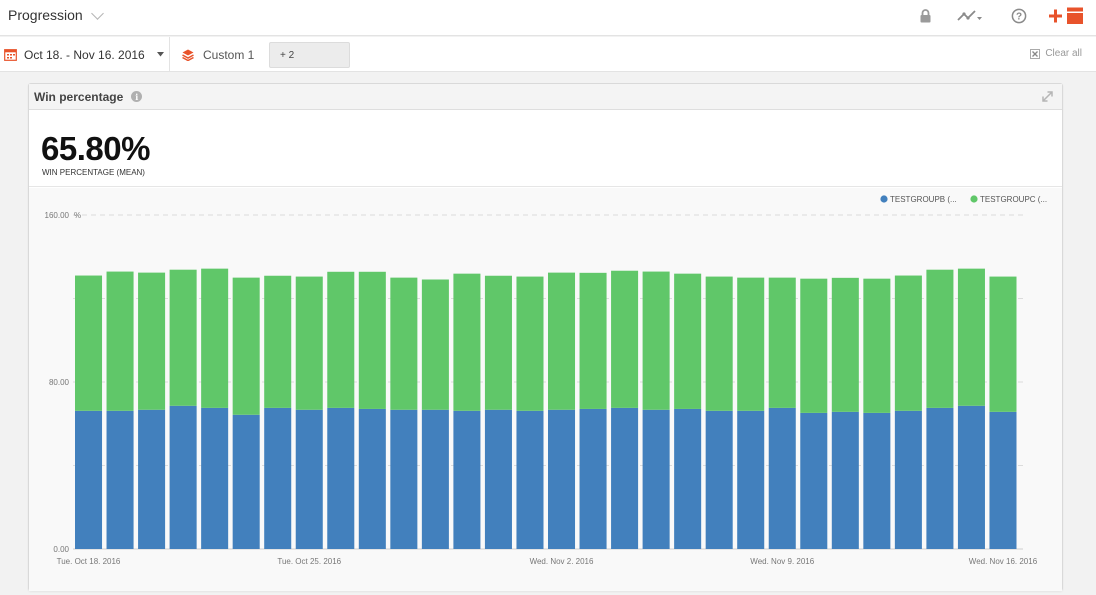 The width and height of the screenshot is (1096, 595). Describe the element at coordinates (970, 16) in the screenshot. I see `trend-icon` at that location.